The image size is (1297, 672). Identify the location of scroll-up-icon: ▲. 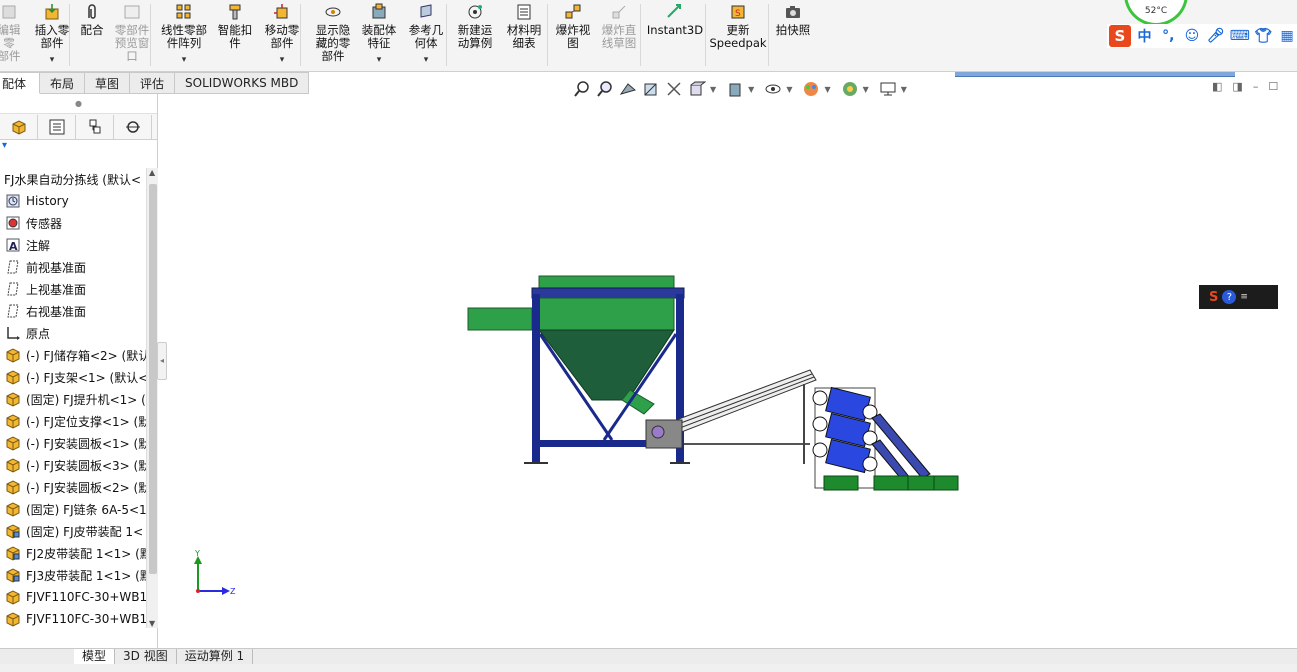
(152, 172).